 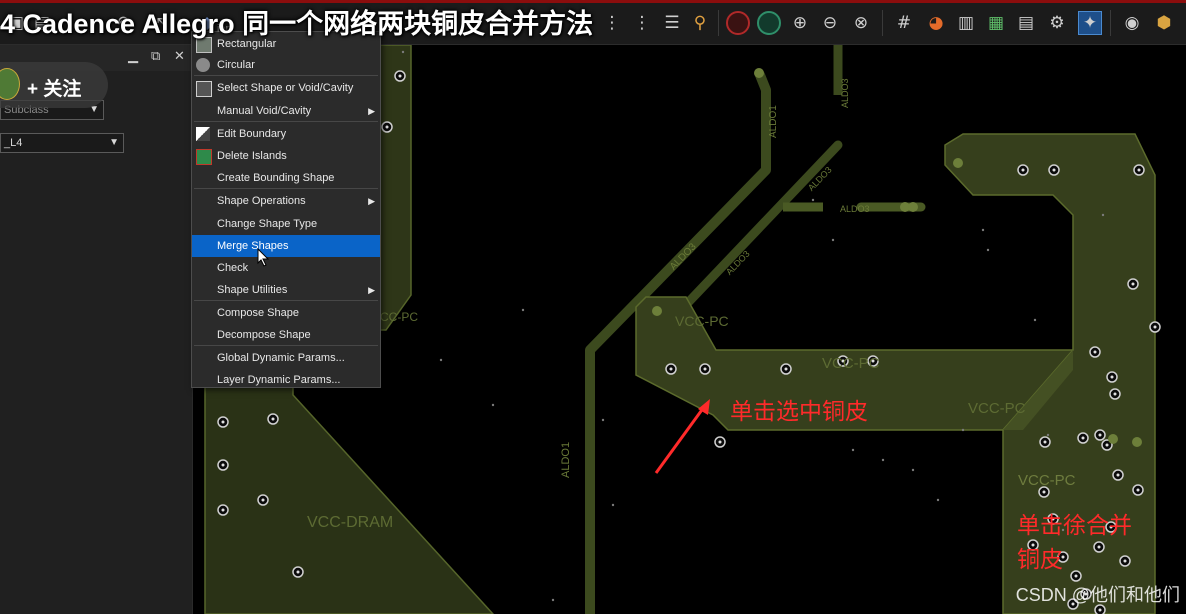 I want to click on menu-item-change-shape-type: Change Shape Type, so click(x=286, y=224).